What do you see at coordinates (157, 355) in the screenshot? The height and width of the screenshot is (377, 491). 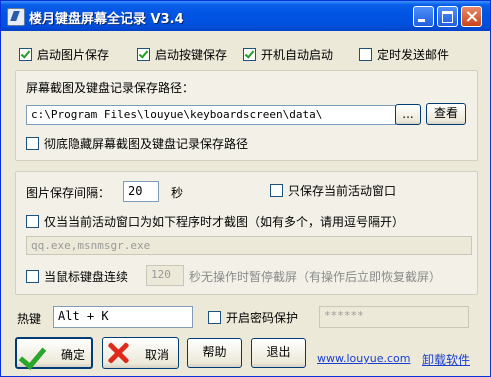 I see `cancel-label: 取消` at bounding box center [157, 355].